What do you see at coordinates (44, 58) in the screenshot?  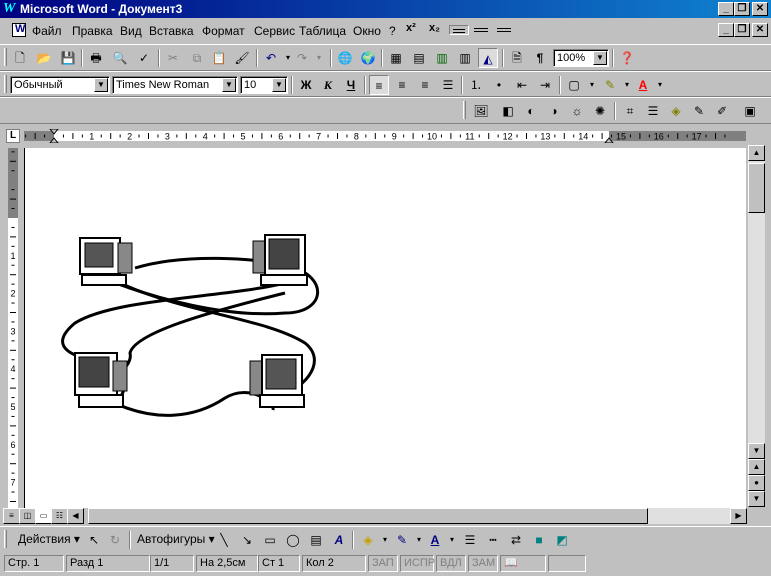 I see `open-icon: 📂` at bounding box center [44, 58].